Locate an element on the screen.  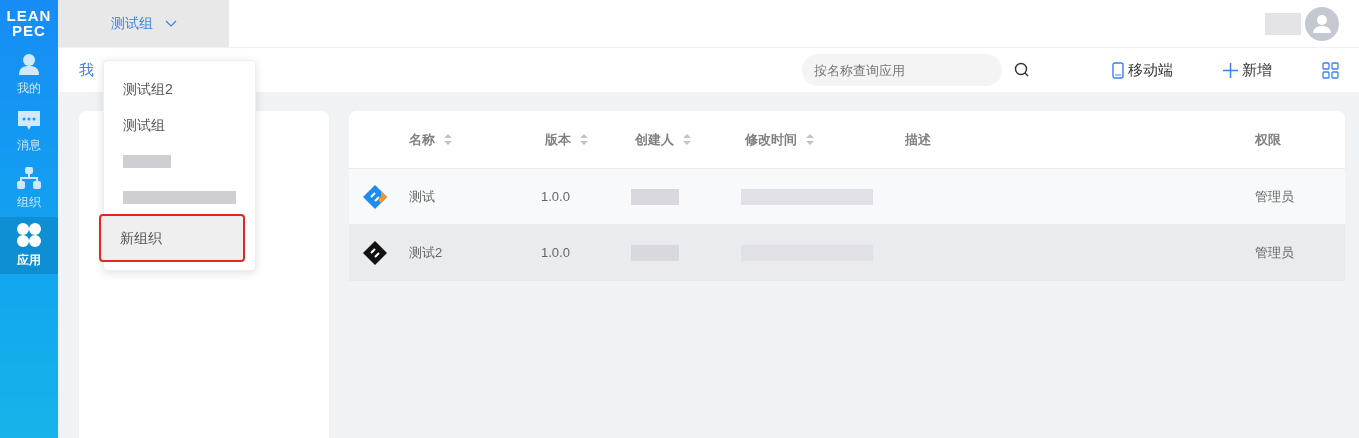
chat-icon is located at coordinates (29, 120).